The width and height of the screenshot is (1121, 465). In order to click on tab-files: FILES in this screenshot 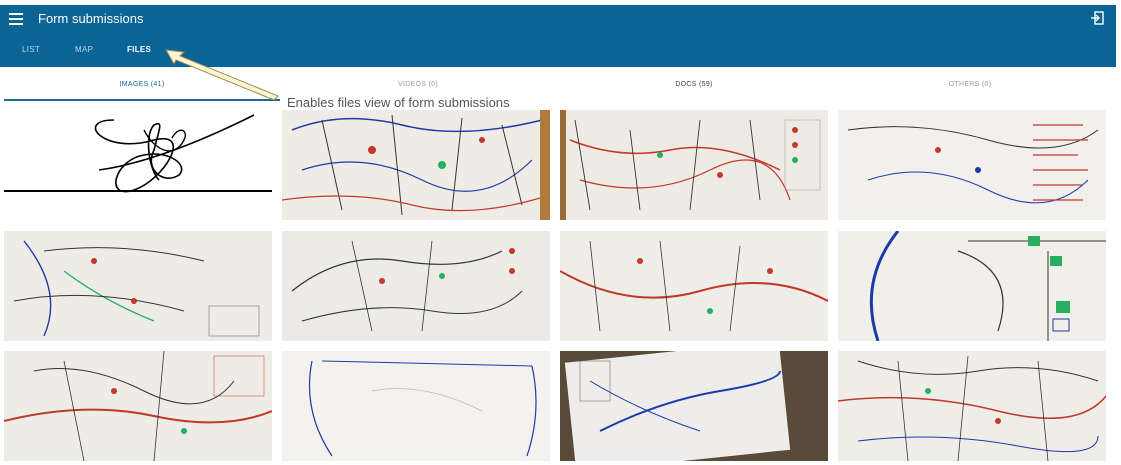, I will do `click(139, 49)`.